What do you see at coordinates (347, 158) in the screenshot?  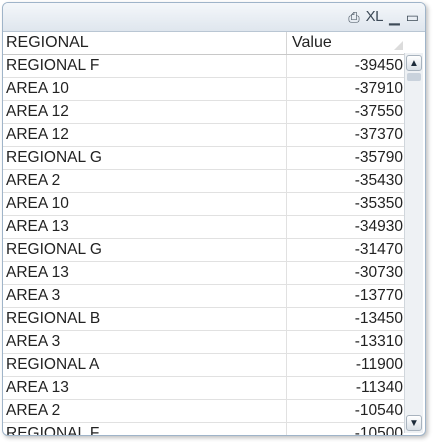 I see `cell-value: -35790` at bounding box center [347, 158].